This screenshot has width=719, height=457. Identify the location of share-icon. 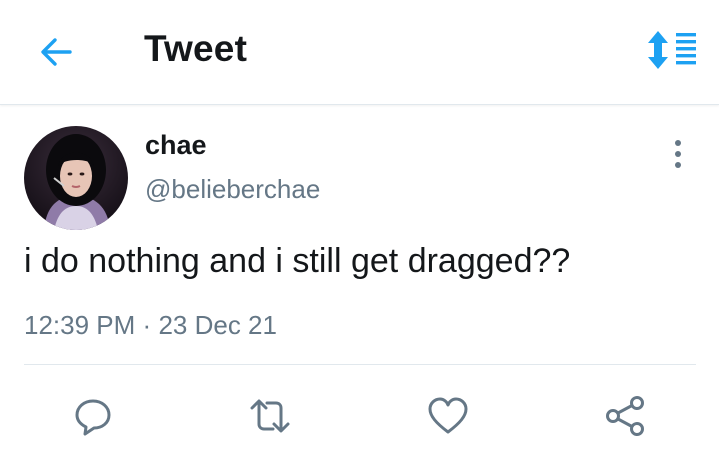
(625, 416).